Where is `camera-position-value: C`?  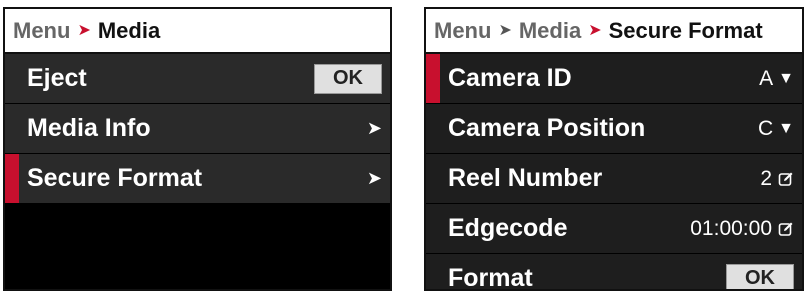 camera-position-value: C is located at coordinates (765, 128).